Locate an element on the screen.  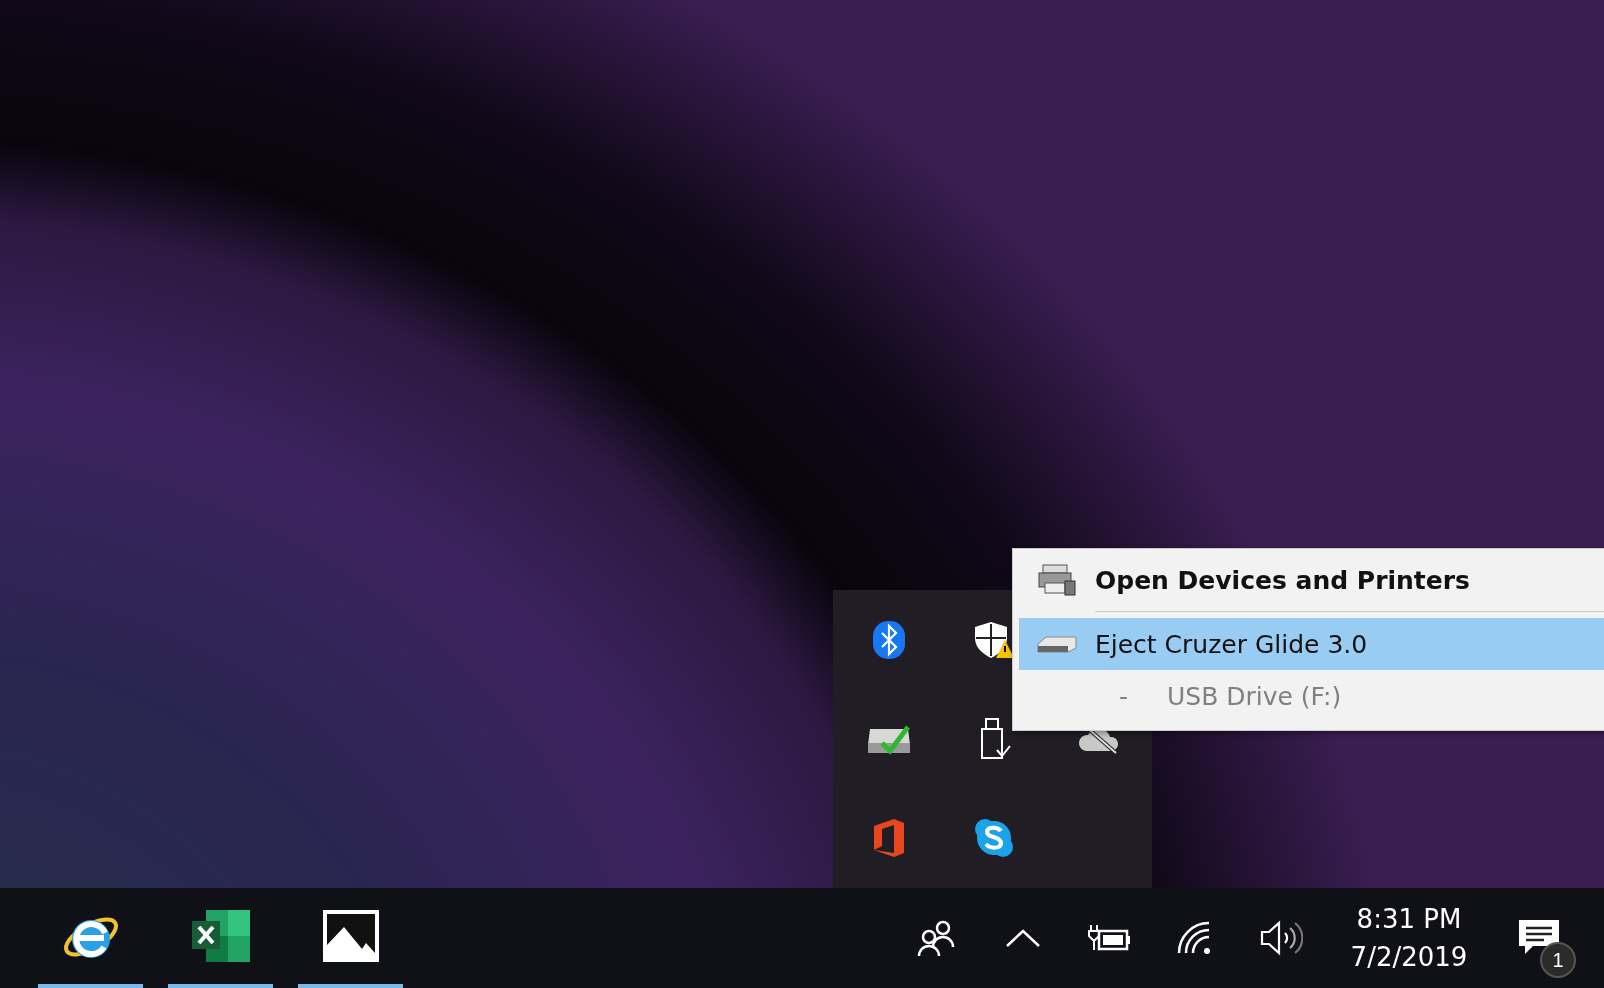
usb-drive-icon is located at coordinates (1057, 644).